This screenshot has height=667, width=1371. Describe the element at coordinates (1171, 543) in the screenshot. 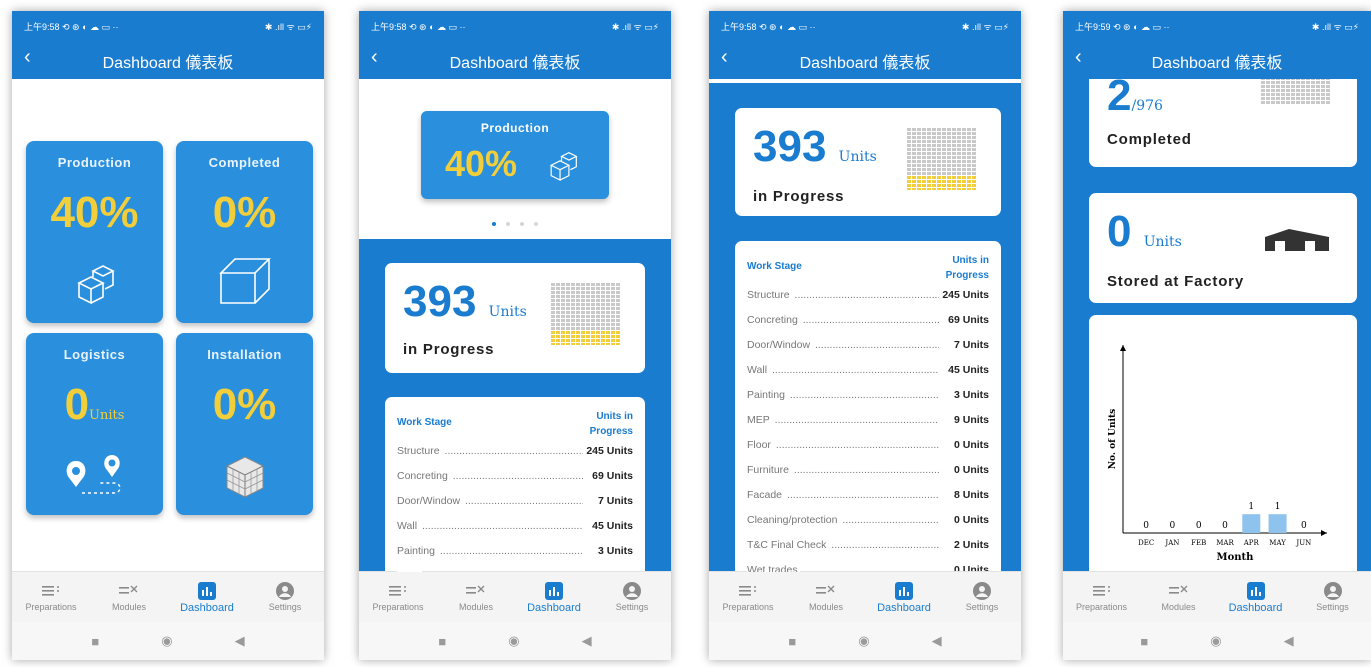

I see `x-tick-label: JAN` at that location.